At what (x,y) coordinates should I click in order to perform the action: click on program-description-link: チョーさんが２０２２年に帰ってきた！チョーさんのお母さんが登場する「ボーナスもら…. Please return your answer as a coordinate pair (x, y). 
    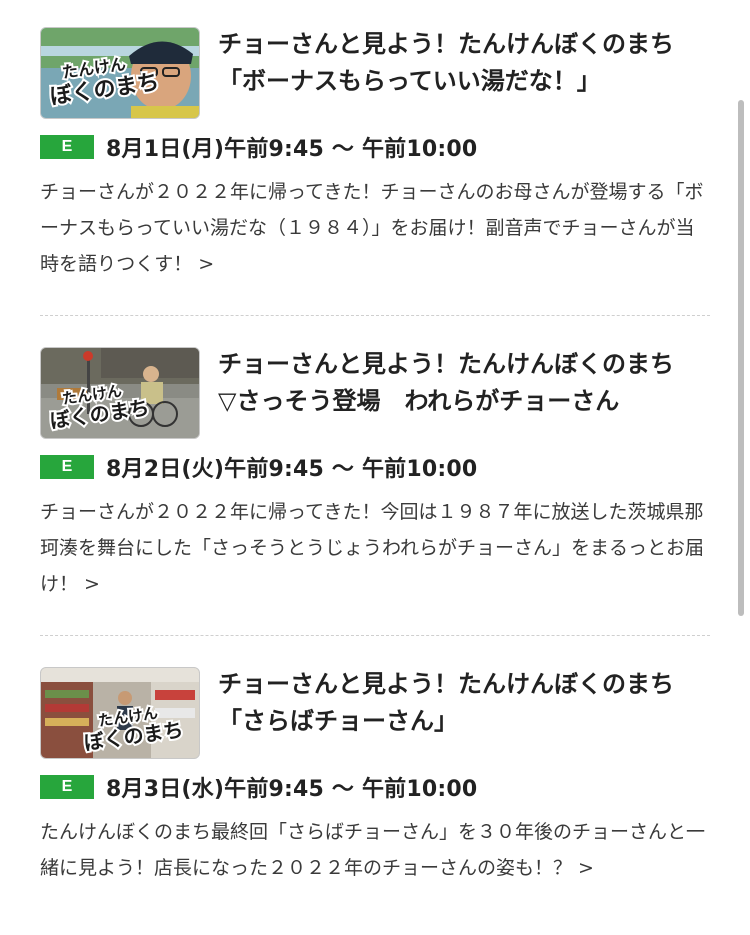
    Looking at the image, I should click on (376, 228).